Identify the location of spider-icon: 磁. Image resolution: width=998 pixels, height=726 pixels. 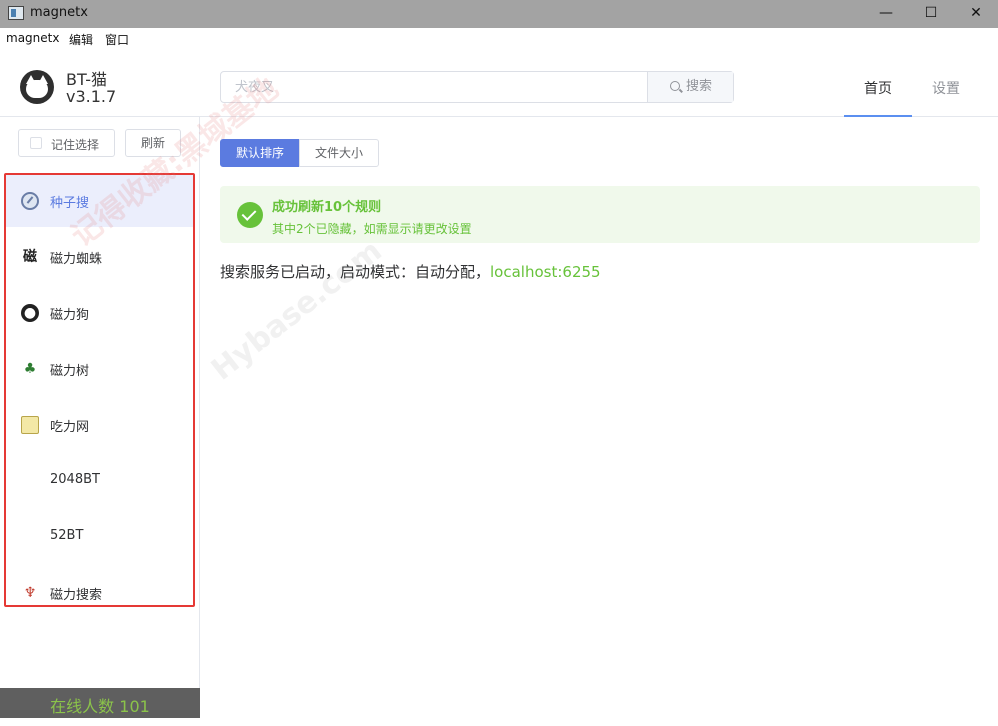
(30, 257).